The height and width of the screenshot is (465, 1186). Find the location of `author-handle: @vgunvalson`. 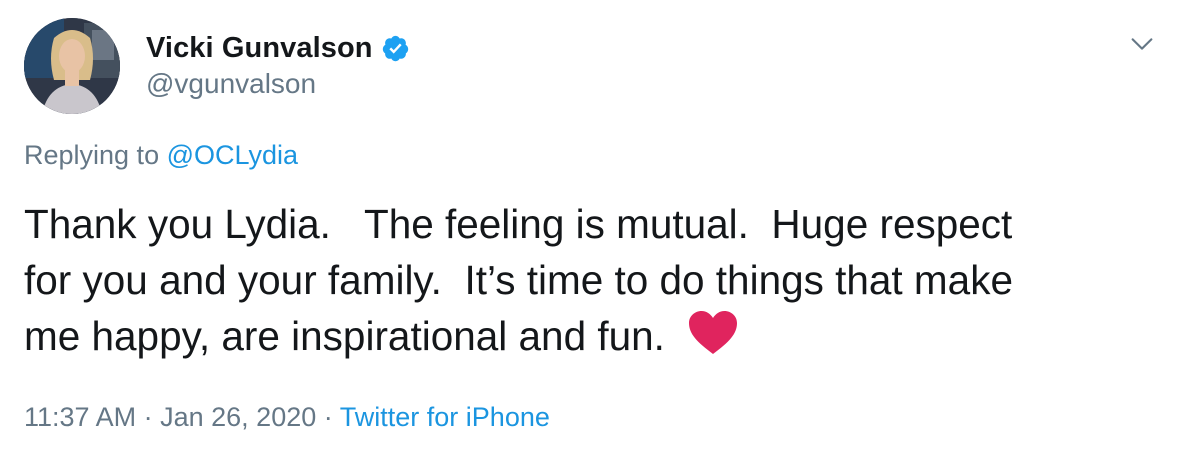

author-handle: @vgunvalson is located at coordinates (231, 84).